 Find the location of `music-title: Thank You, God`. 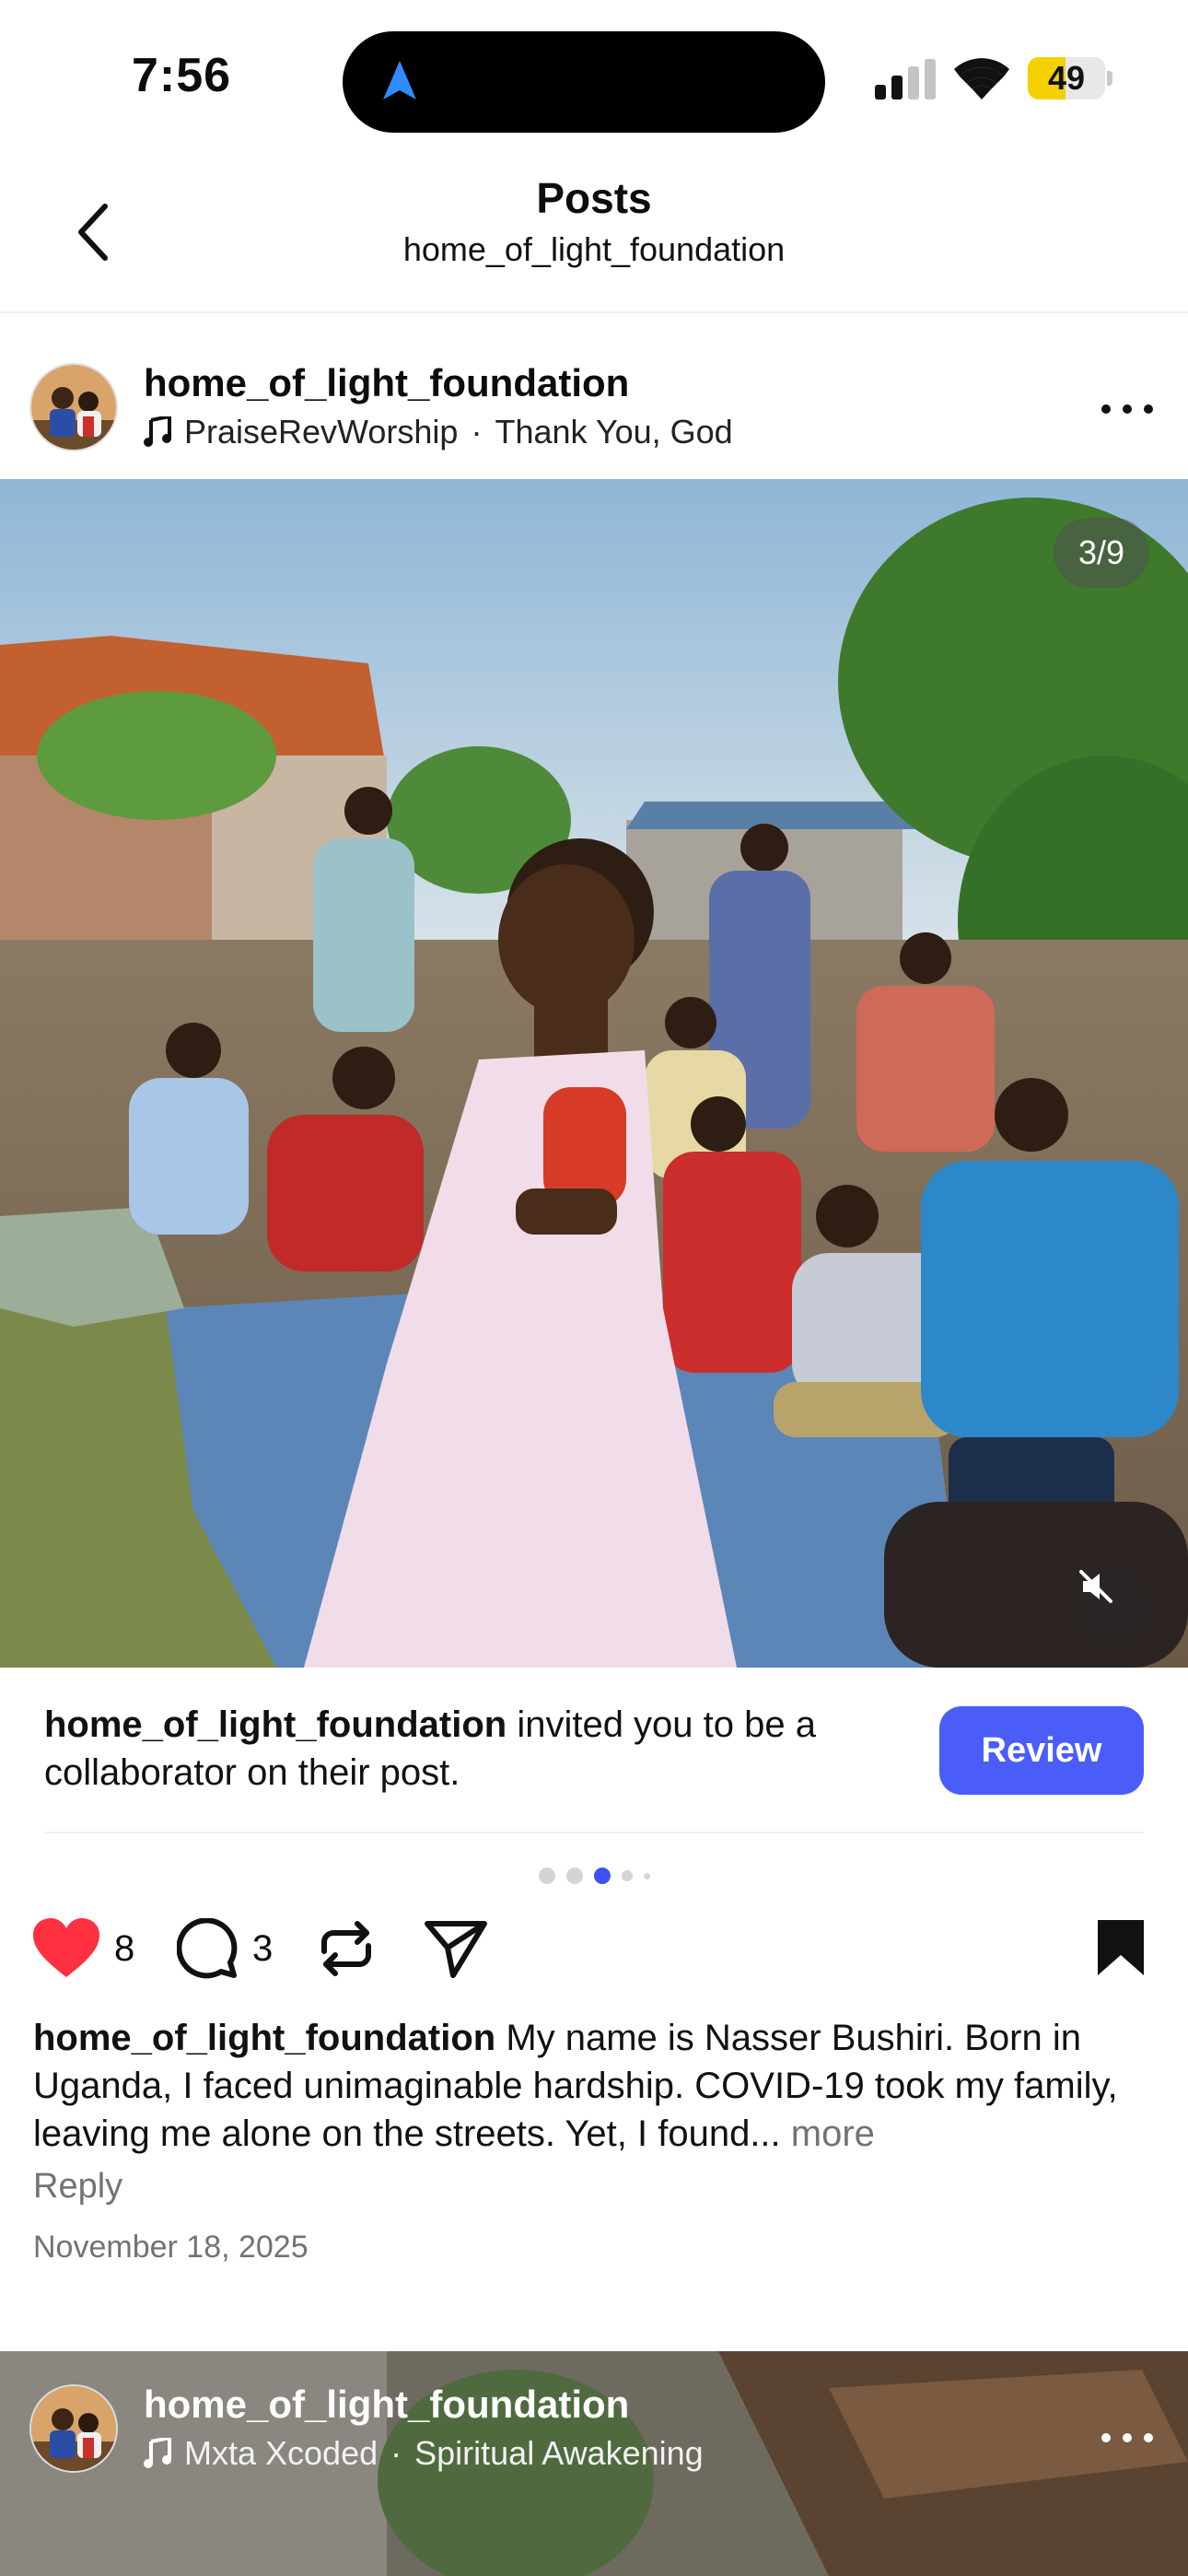

music-title: Thank You, God is located at coordinates (614, 432).